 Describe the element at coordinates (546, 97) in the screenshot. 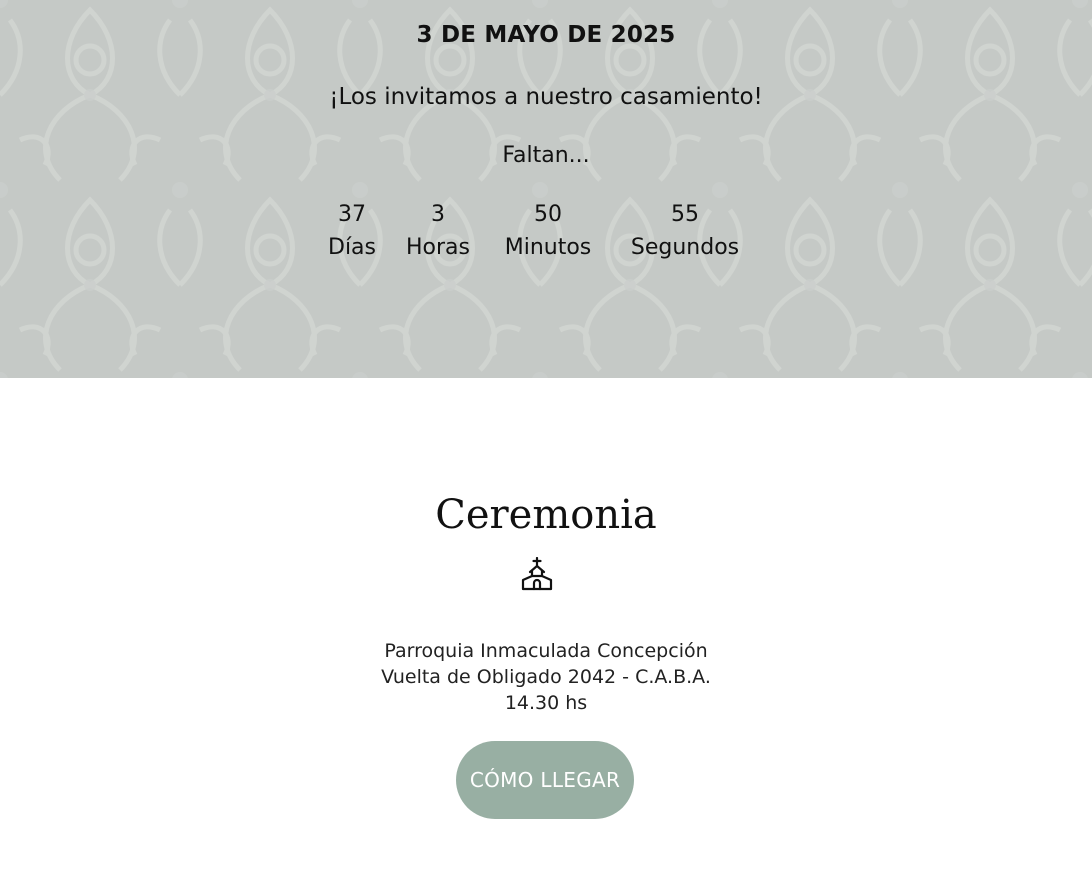

I see `invitation-text: ¡Los invitamos a nuestro casamiento!` at that location.